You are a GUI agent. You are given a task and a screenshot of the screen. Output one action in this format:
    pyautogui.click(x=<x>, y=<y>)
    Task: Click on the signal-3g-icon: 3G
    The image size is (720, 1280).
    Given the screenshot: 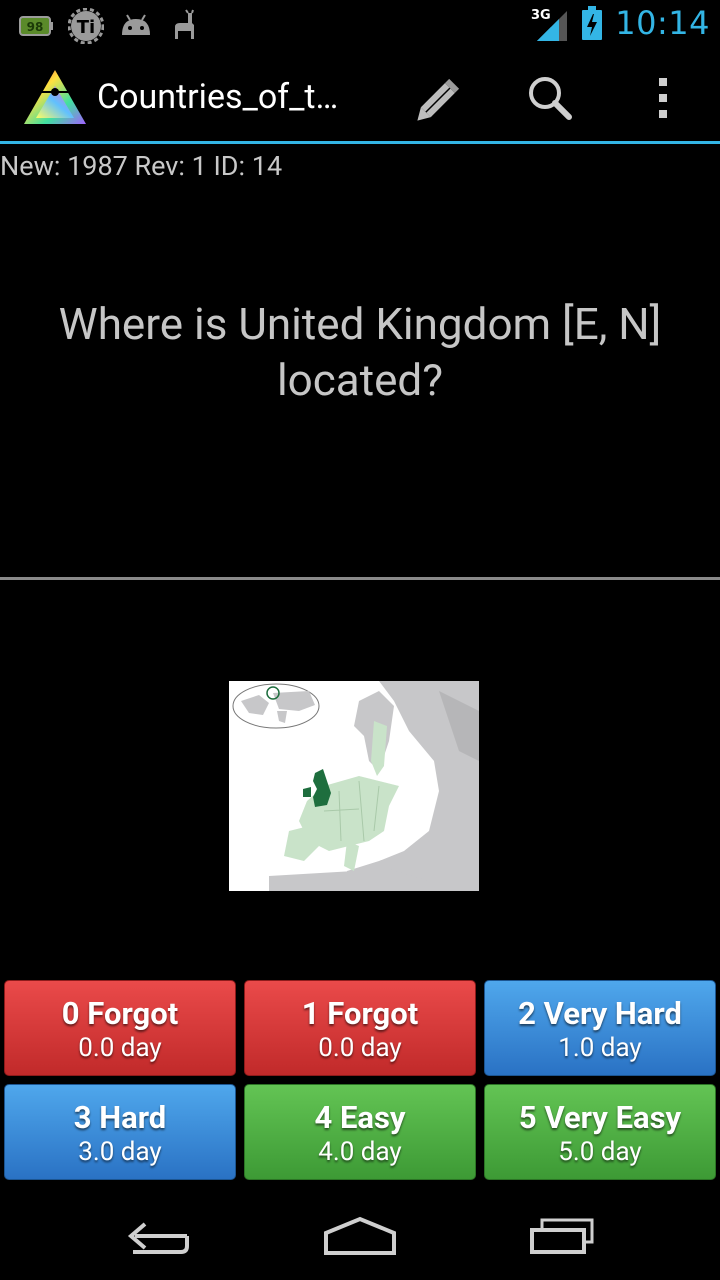 What is the action you would take?
    pyautogui.click(x=549, y=24)
    